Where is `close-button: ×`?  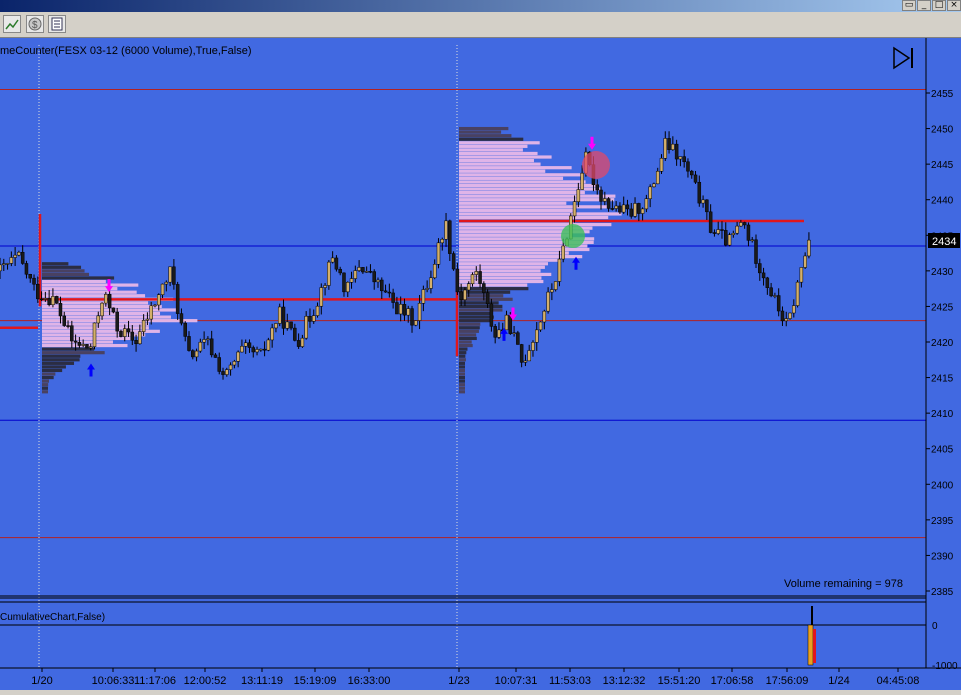
close-button: × is located at coordinates (954, 5).